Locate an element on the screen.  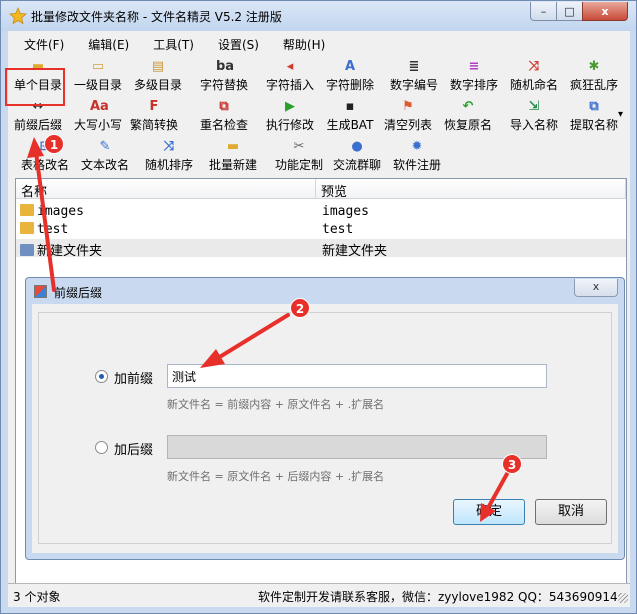
close-button: x is located at coordinates (605, 11).